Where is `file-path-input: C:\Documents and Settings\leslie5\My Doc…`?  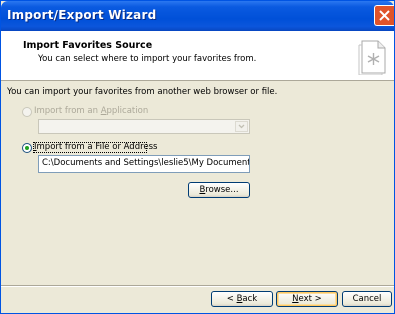
file-path-input: C:\Documents and Settings\leslie5\My Doc… is located at coordinates (144, 164).